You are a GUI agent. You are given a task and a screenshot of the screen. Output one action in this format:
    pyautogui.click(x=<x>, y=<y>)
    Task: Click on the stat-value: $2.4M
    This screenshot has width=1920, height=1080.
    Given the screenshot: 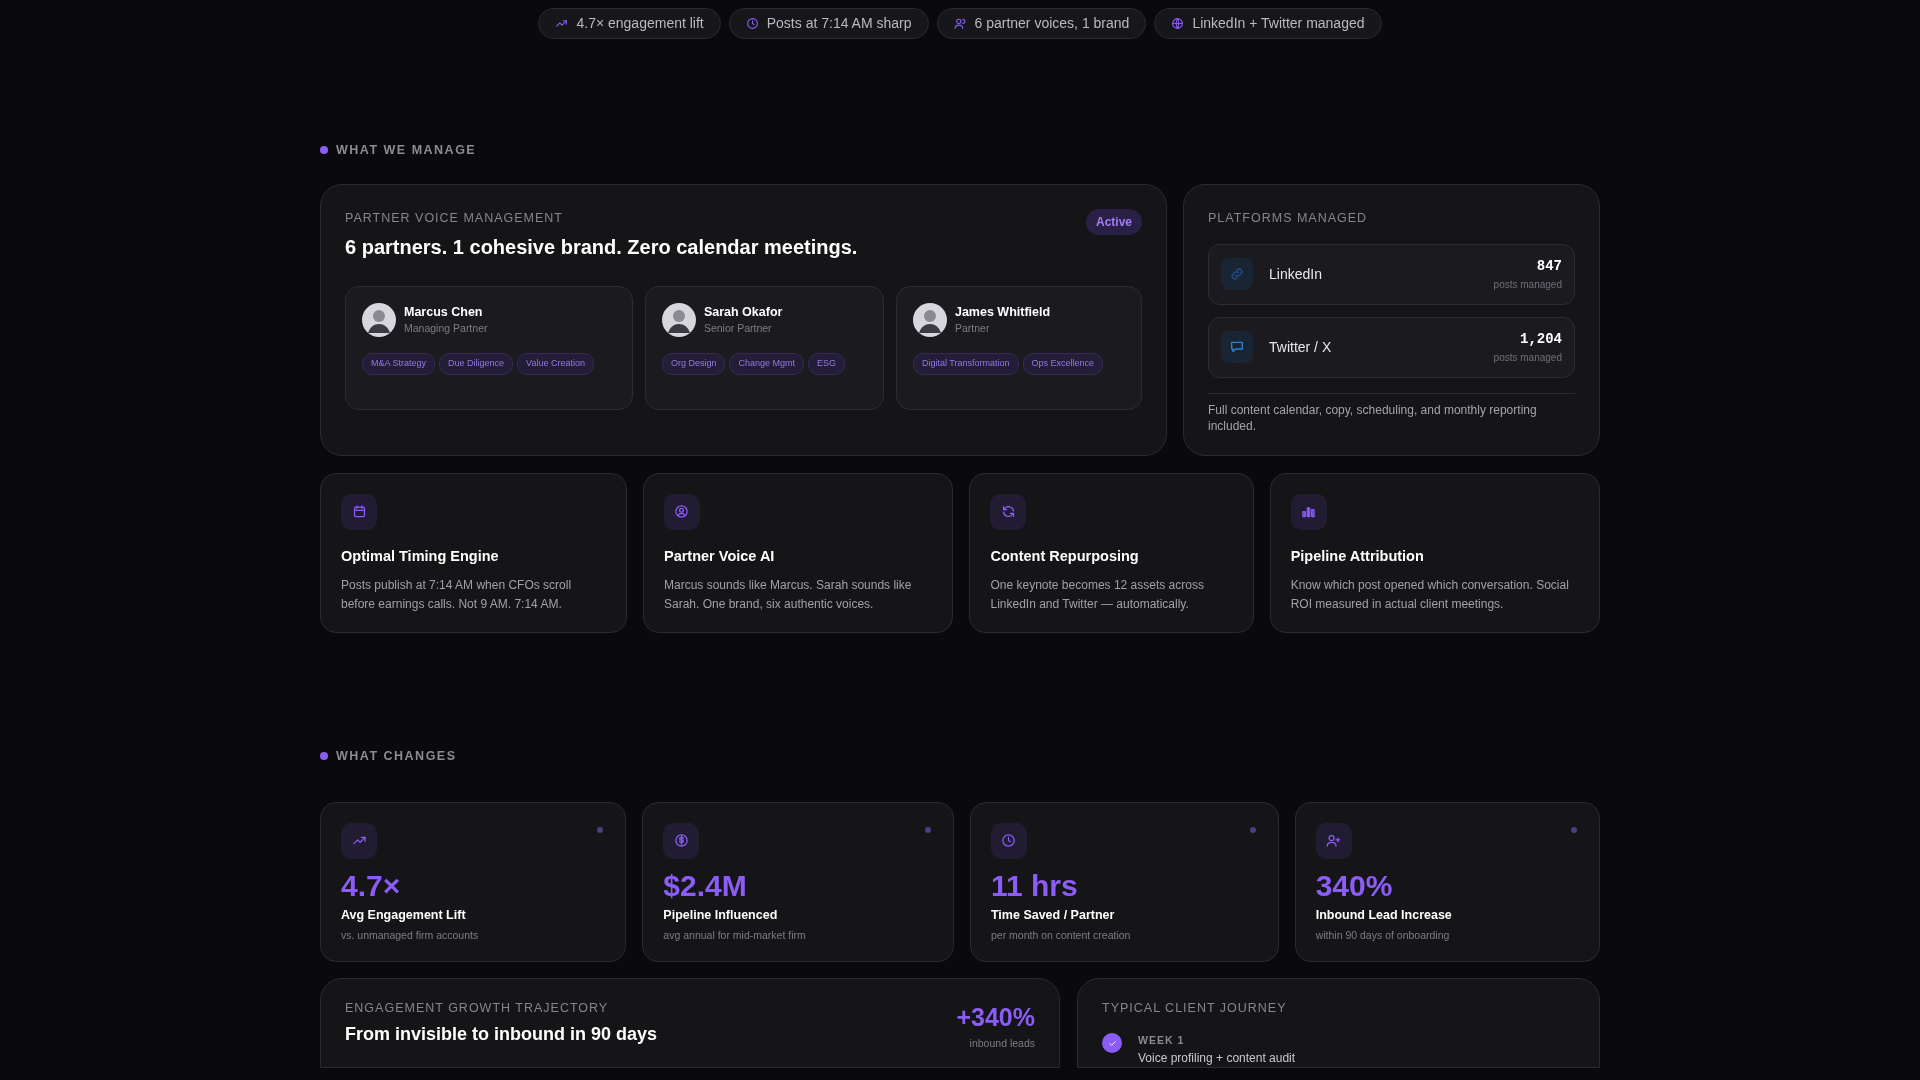 What is the action you would take?
    pyautogui.click(x=705, y=885)
    